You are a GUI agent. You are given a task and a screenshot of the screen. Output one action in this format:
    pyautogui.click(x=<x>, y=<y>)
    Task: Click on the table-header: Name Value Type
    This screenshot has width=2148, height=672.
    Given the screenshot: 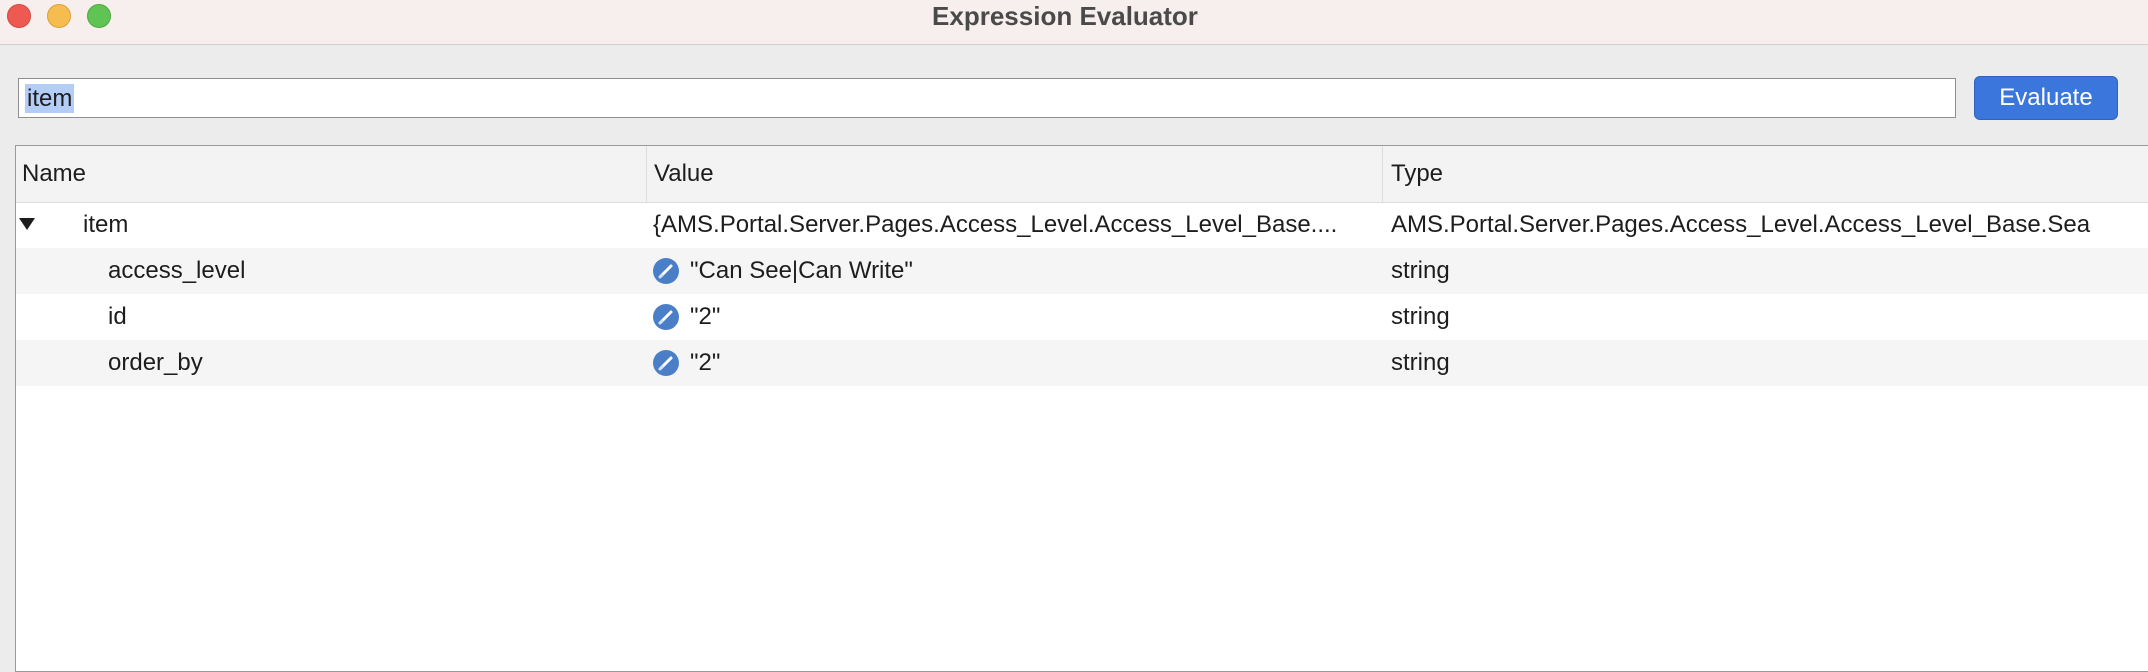 What is the action you would take?
    pyautogui.click(x=1082, y=174)
    